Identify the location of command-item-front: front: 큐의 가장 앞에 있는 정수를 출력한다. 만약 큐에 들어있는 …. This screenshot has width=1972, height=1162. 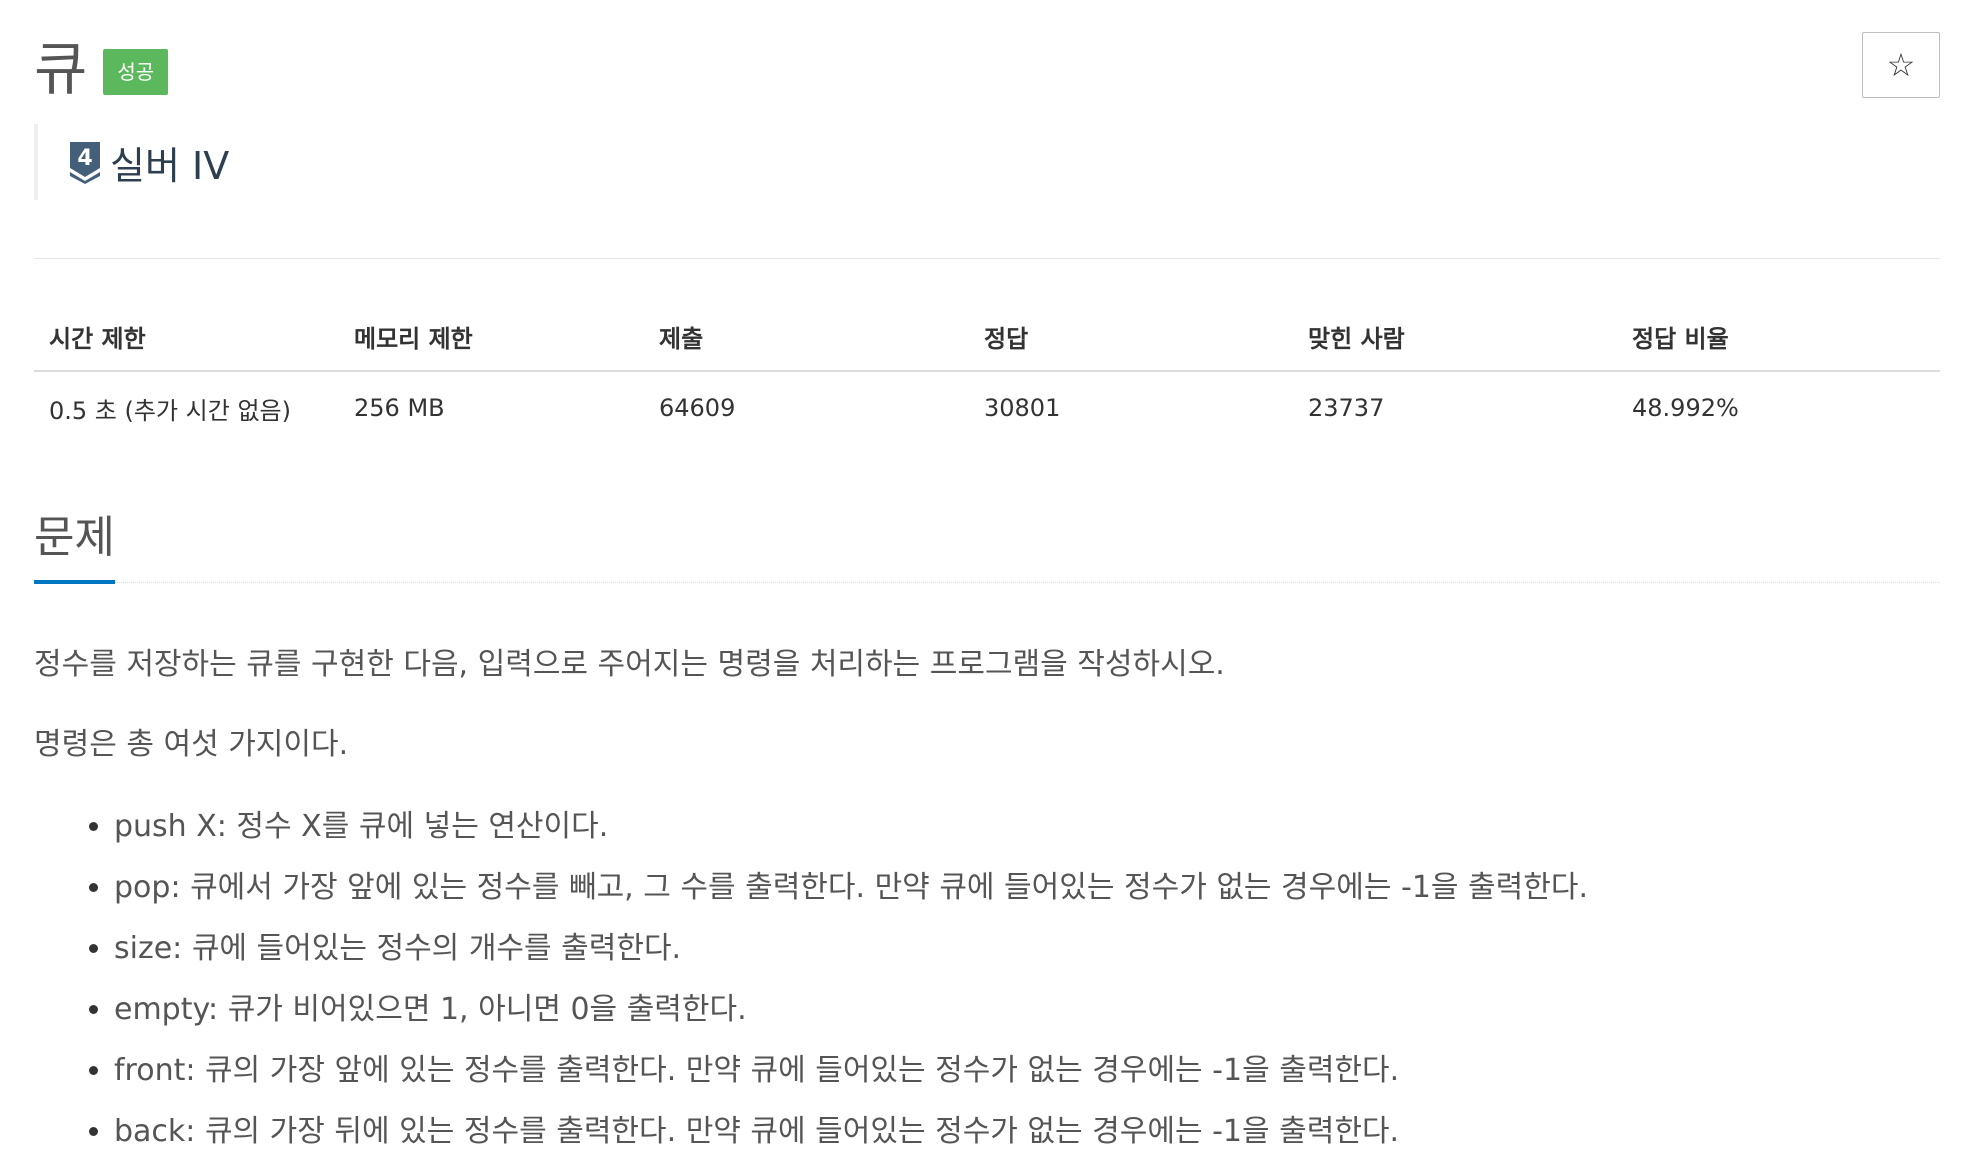
(1027, 1070).